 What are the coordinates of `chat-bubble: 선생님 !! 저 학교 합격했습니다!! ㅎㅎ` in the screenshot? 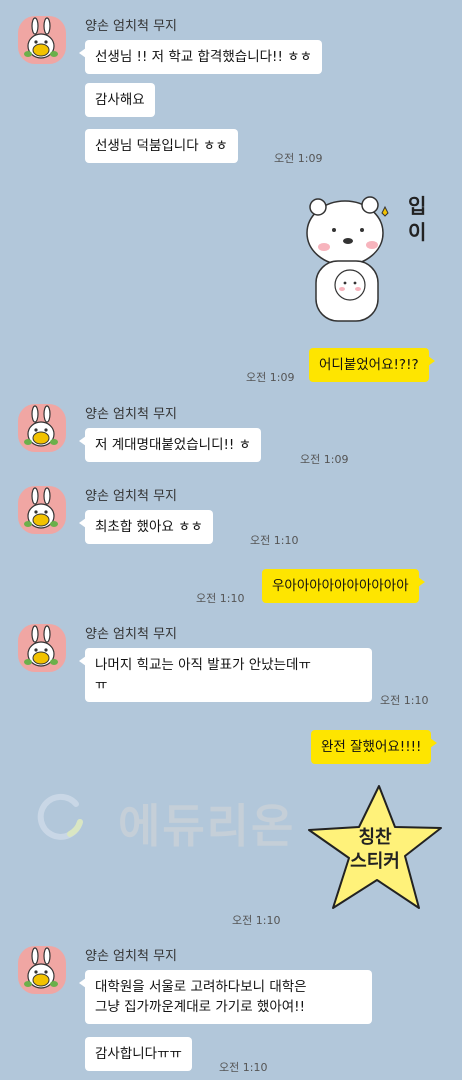 It's located at (200, 57).